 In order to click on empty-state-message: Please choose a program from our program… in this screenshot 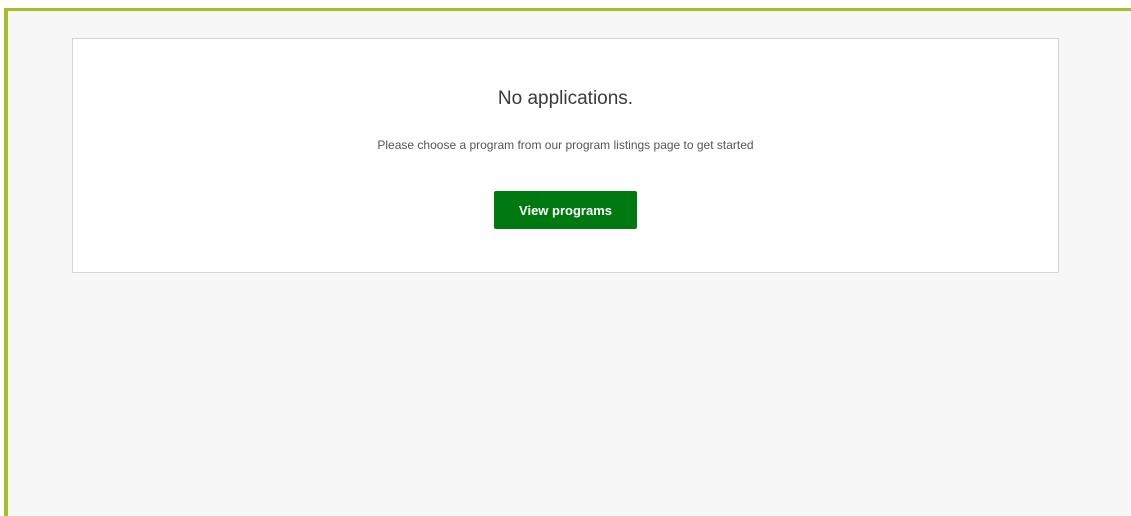, I will do `click(565, 145)`.